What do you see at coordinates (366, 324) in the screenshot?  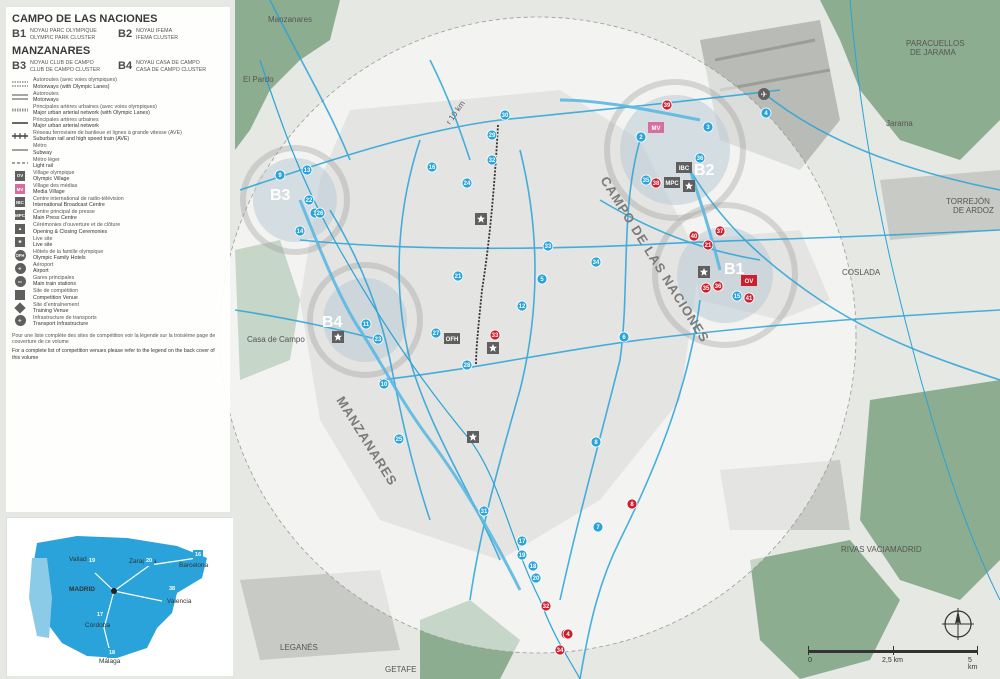 I see `venue-marker: 11` at bounding box center [366, 324].